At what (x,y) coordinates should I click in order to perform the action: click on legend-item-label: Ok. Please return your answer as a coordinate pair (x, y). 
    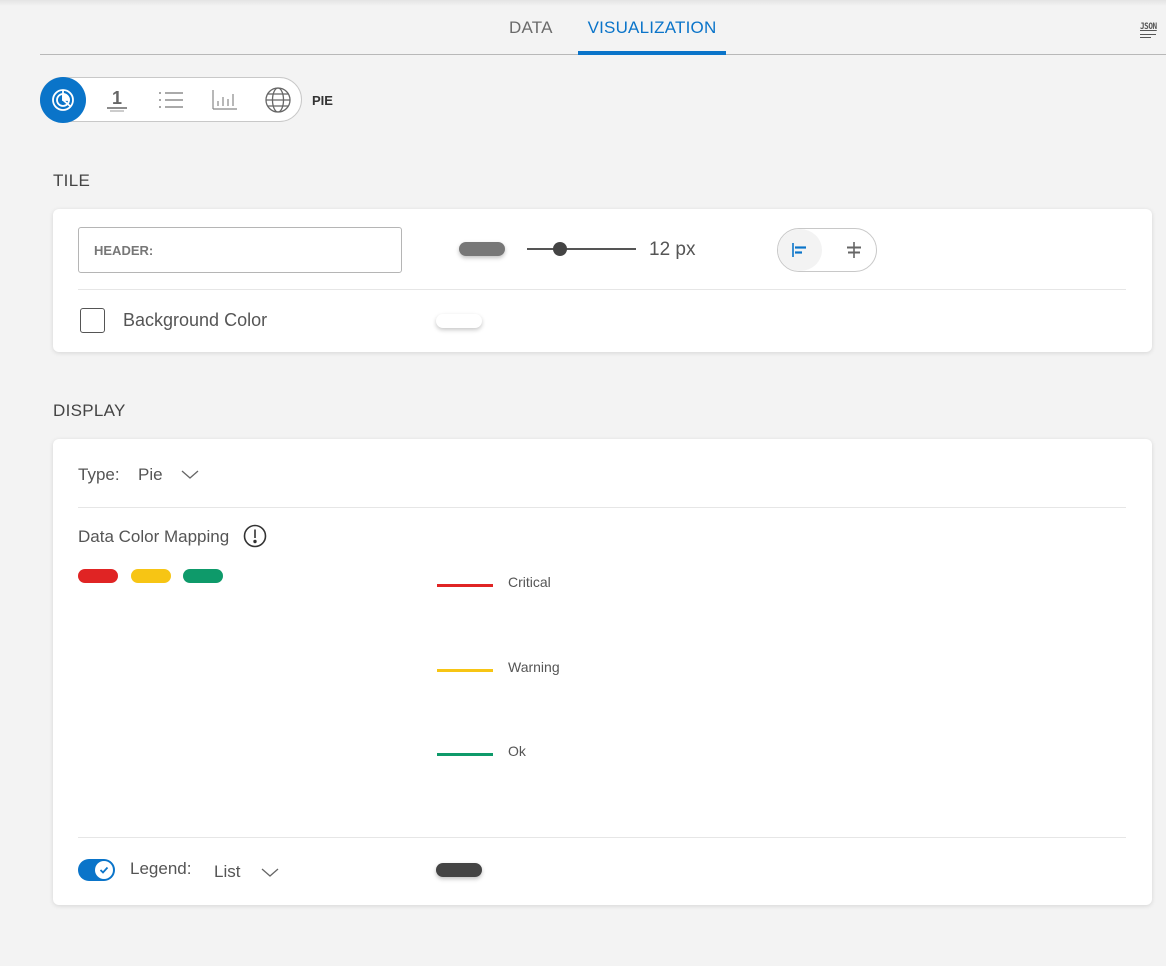
    Looking at the image, I should click on (517, 751).